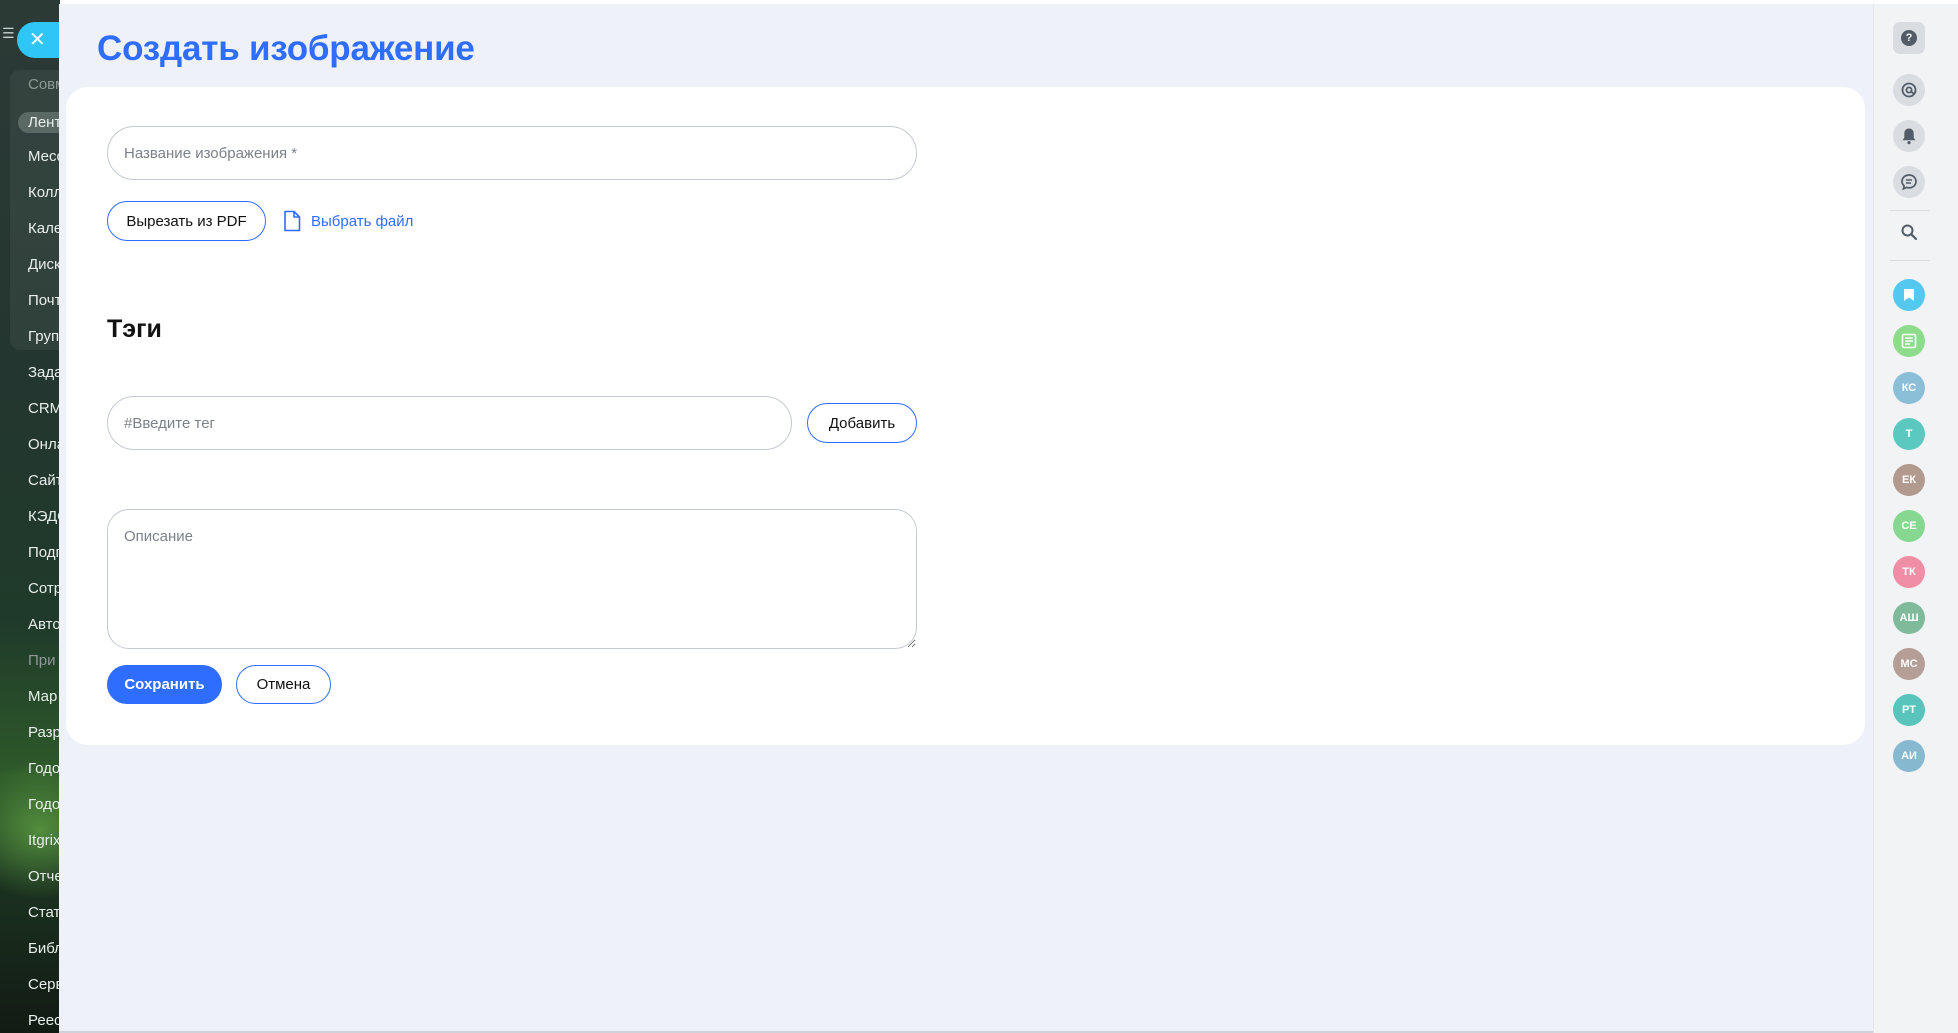 The image size is (1958, 1033). I want to click on background-menu-item: Мар, so click(42, 696).